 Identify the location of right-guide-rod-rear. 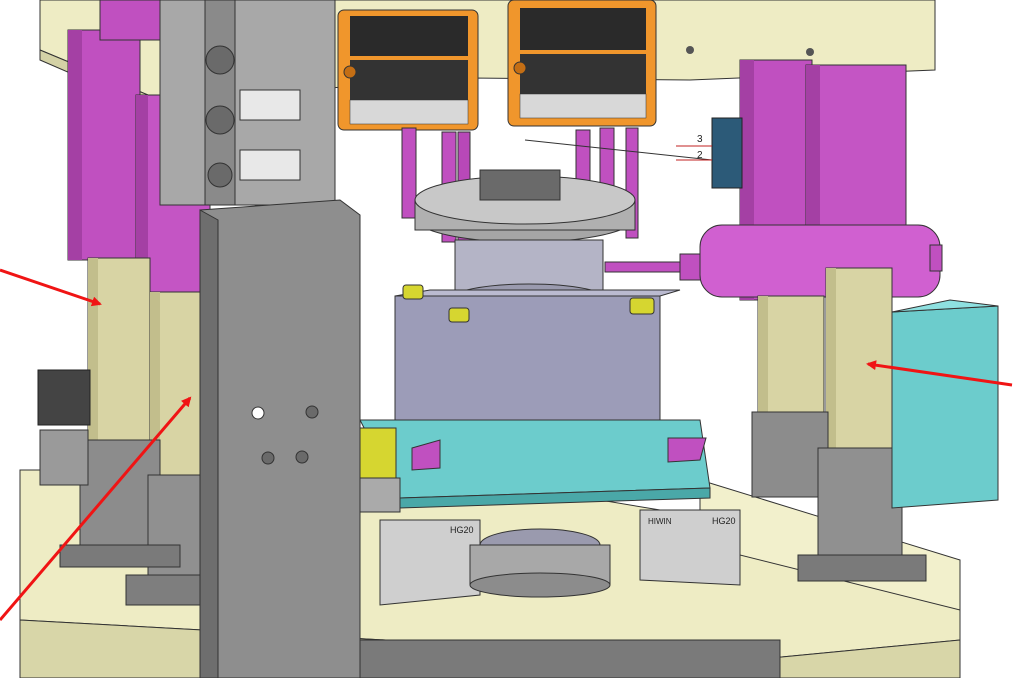
(791, 356).